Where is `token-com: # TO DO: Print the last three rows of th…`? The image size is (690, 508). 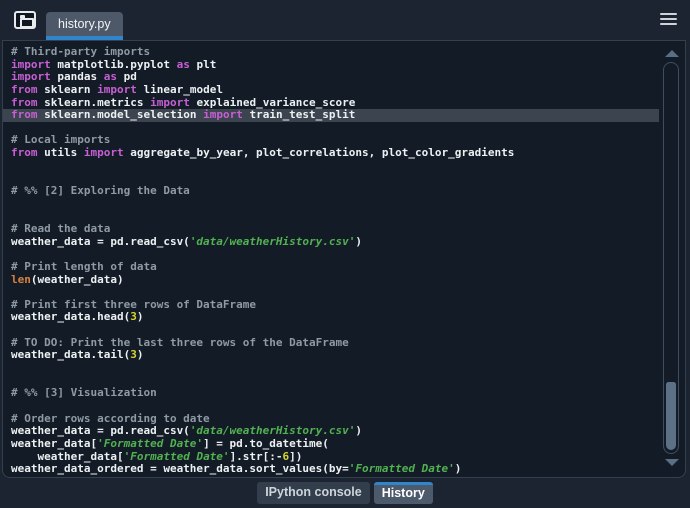
token-com: # TO DO: Print the last three rows of th… is located at coordinates (180, 342).